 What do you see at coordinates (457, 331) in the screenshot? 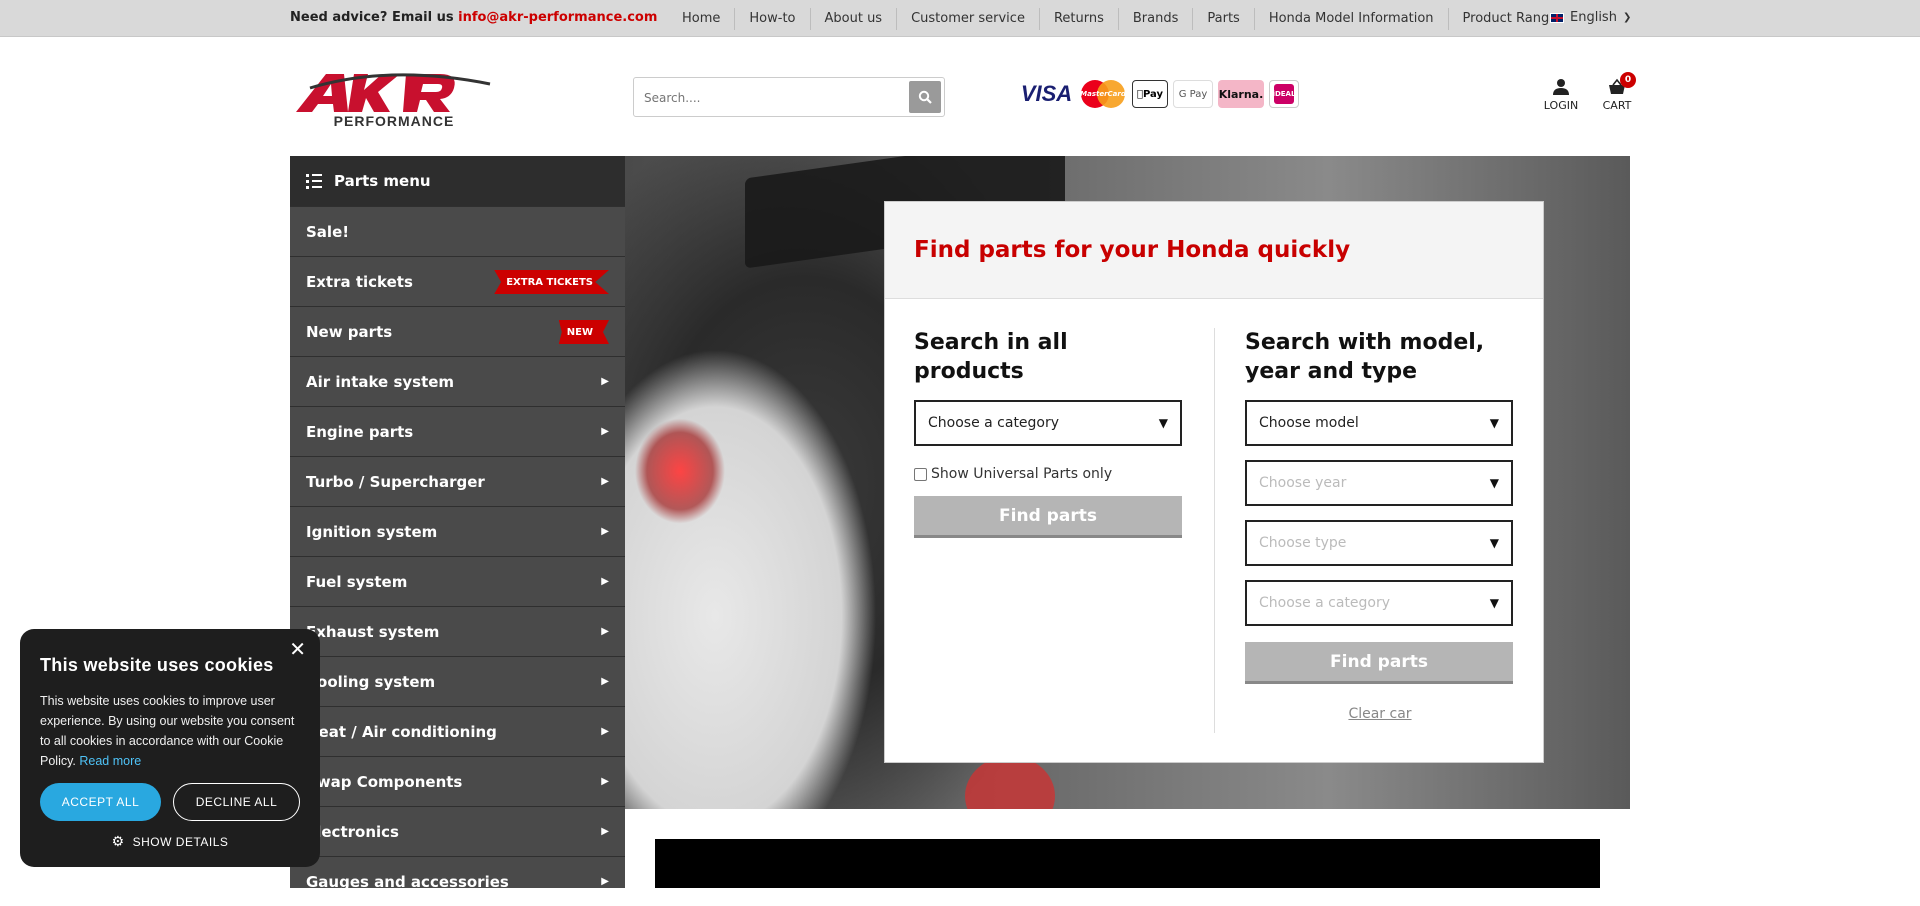
I see `sidebar-item-new-parts: New parts NEW` at bounding box center [457, 331].